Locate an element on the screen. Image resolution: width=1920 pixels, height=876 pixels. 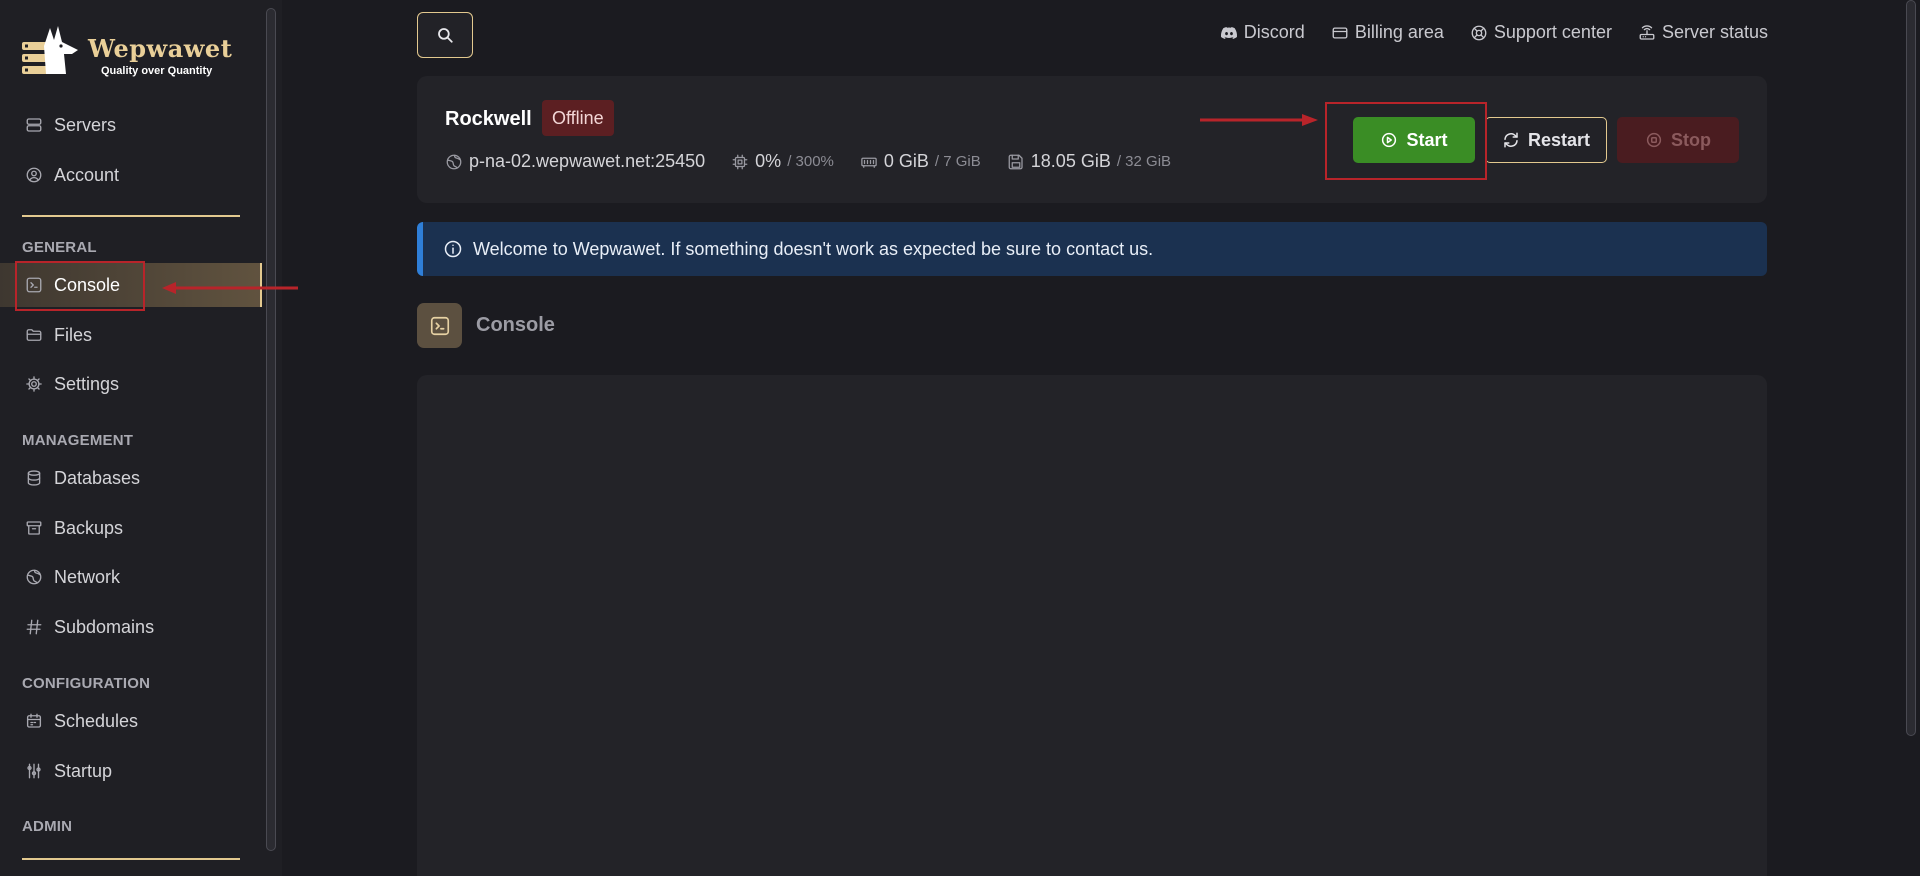
search-button is located at coordinates (445, 35).